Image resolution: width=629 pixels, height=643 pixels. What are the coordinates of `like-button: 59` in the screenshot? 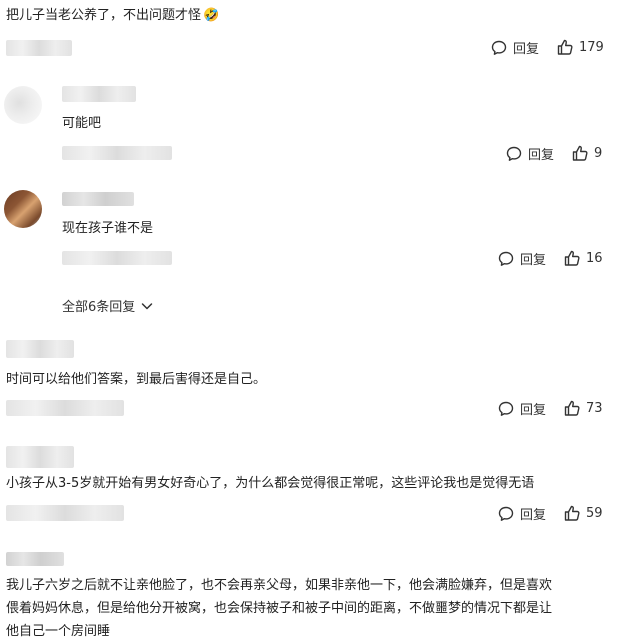 It's located at (583, 513).